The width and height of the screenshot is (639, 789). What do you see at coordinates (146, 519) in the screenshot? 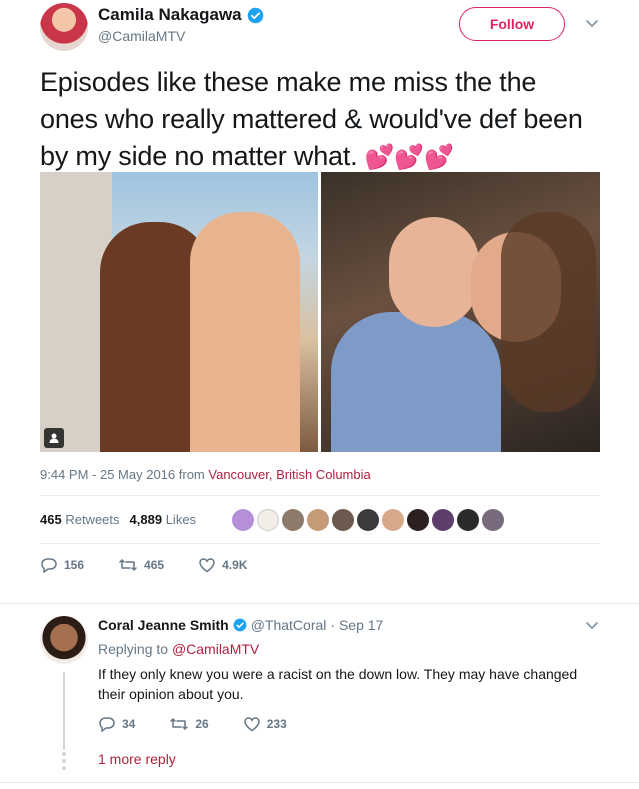
I see `likes-count: 4,889` at bounding box center [146, 519].